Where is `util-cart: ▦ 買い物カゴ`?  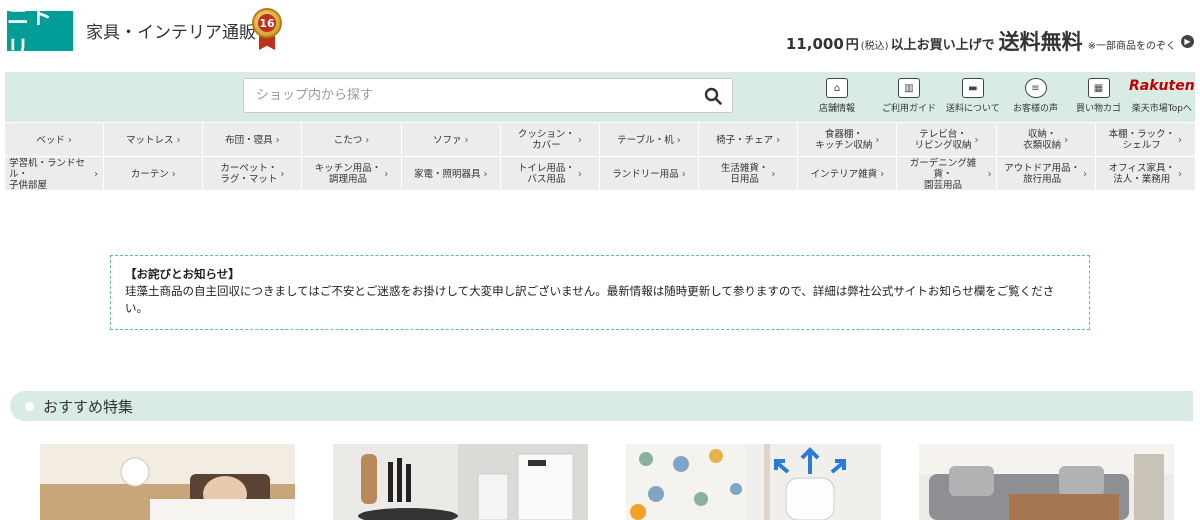 util-cart: ▦ 買い物カゴ is located at coordinates (1098, 96).